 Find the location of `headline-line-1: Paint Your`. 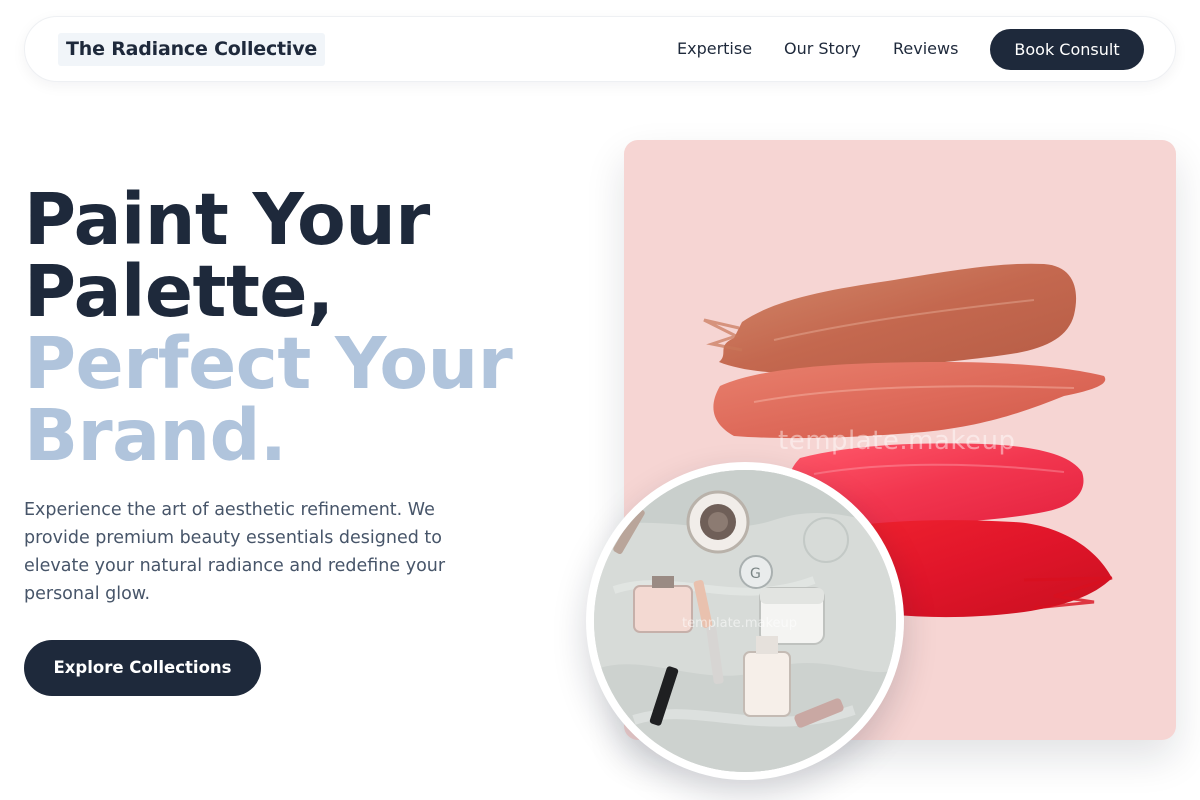

headline-line-1: Paint Your is located at coordinates (227, 219).